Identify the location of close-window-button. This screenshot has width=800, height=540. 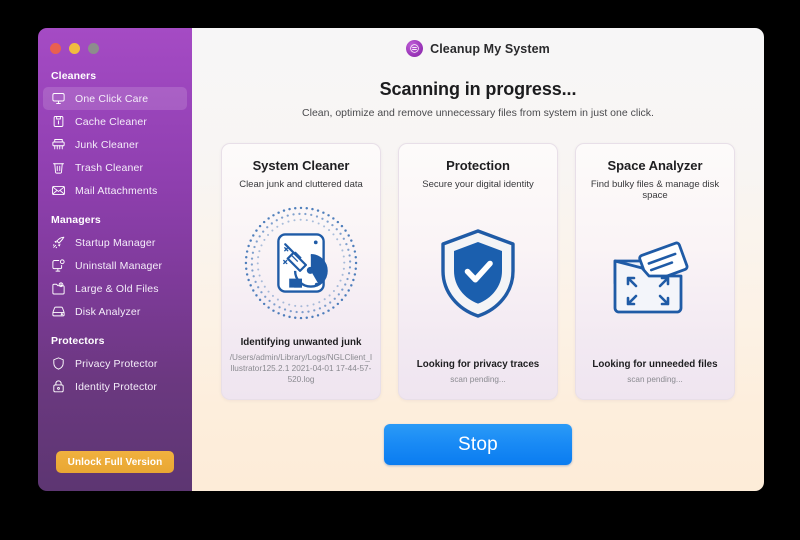
(55, 48).